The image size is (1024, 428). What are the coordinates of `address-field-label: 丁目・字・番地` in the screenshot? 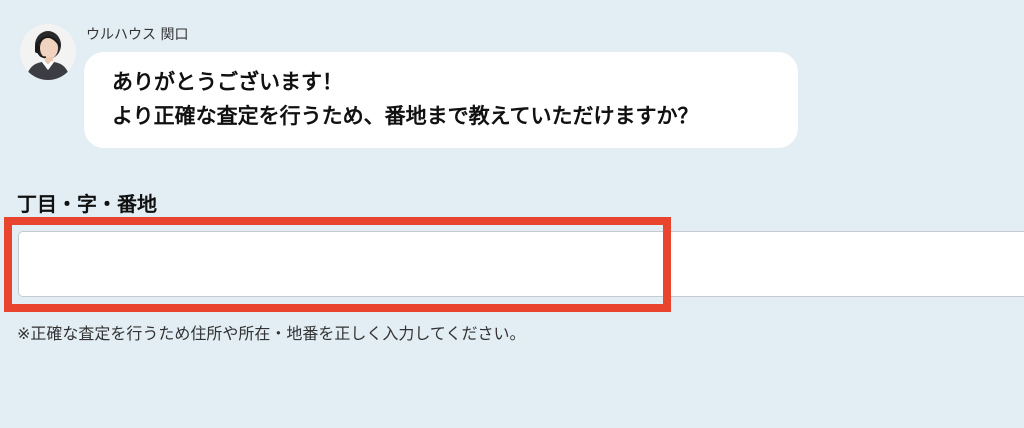 It's located at (87, 204).